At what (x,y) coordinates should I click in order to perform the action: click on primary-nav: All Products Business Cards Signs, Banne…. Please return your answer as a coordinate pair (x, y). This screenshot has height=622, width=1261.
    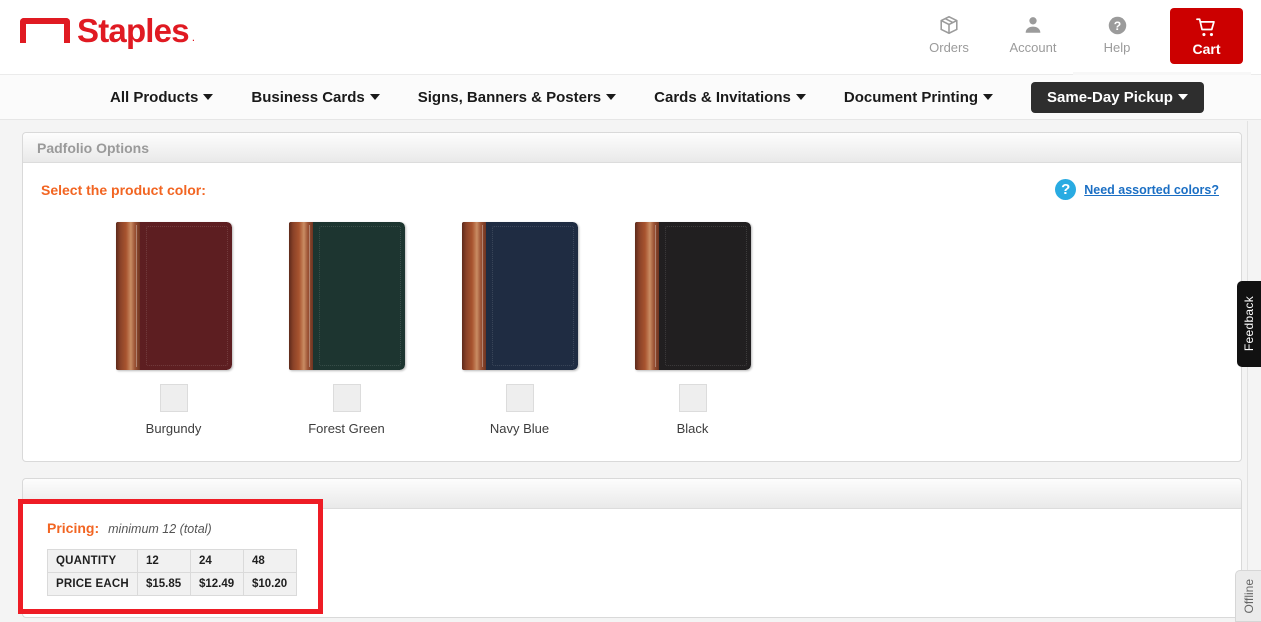
    Looking at the image, I should click on (630, 97).